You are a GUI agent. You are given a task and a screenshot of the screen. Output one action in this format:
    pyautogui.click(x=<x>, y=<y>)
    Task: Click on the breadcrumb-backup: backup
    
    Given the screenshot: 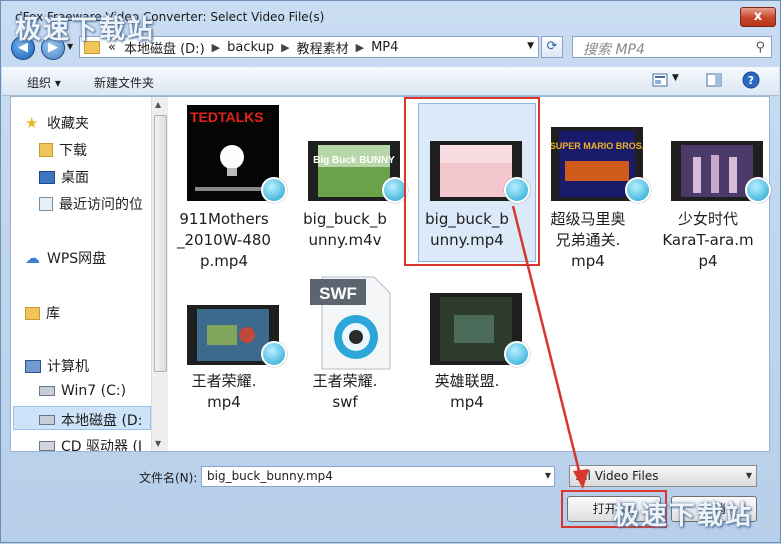 What is the action you would take?
    pyautogui.click(x=250, y=47)
    